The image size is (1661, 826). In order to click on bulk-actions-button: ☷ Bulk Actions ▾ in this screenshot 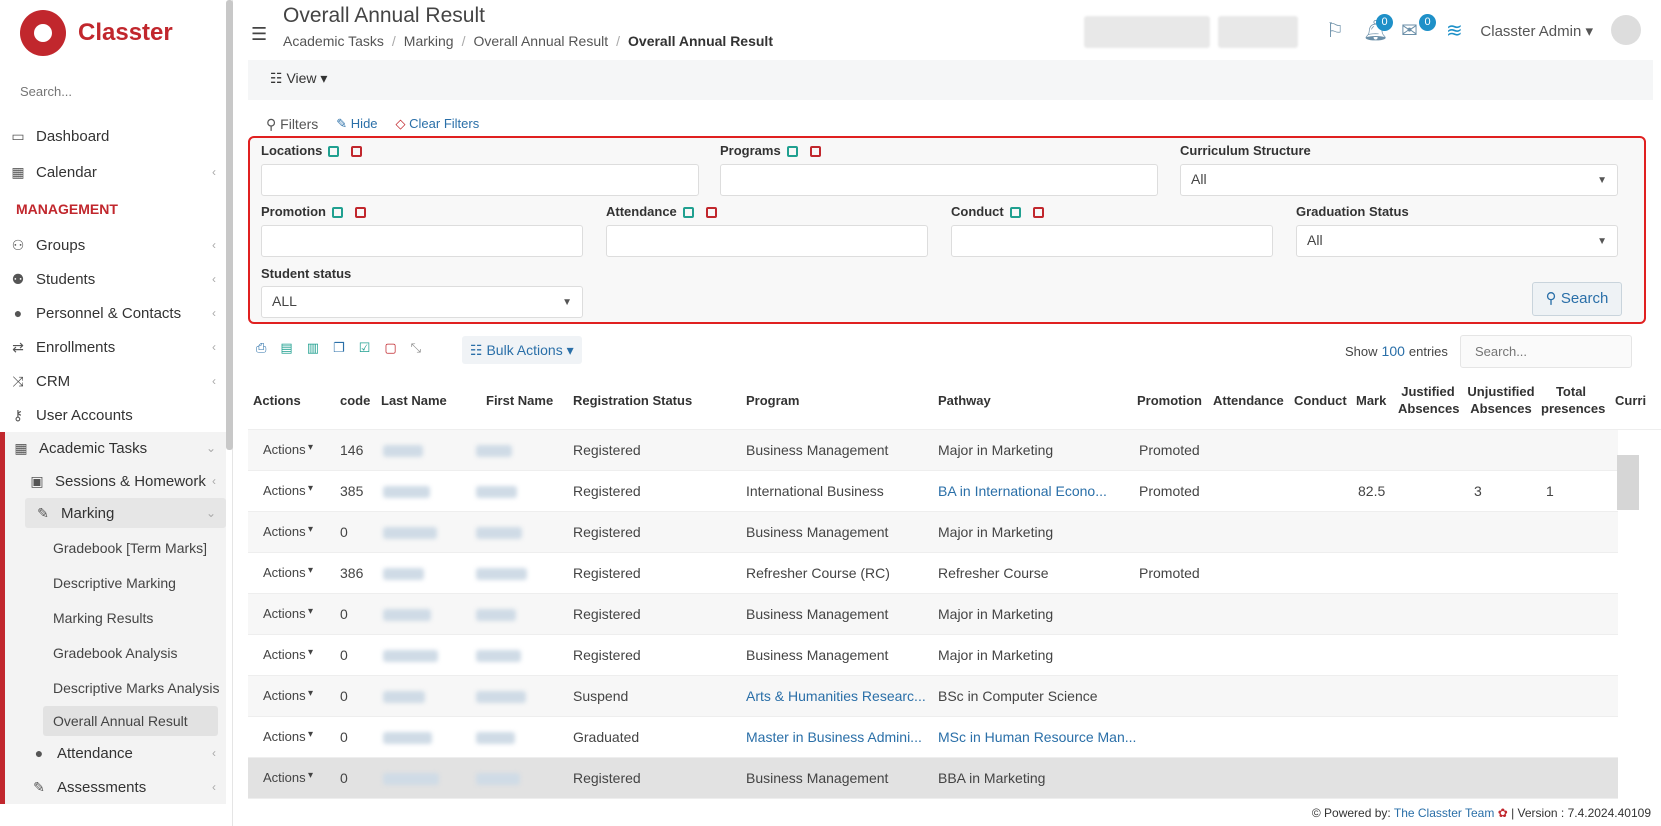, I will do `click(522, 350)`.